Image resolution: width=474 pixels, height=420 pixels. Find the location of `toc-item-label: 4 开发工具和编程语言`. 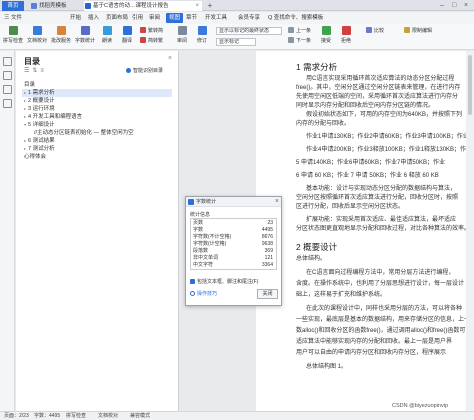

toc-item-label: 4 开发工具和编程语言 is located at coordinates (55, 117).